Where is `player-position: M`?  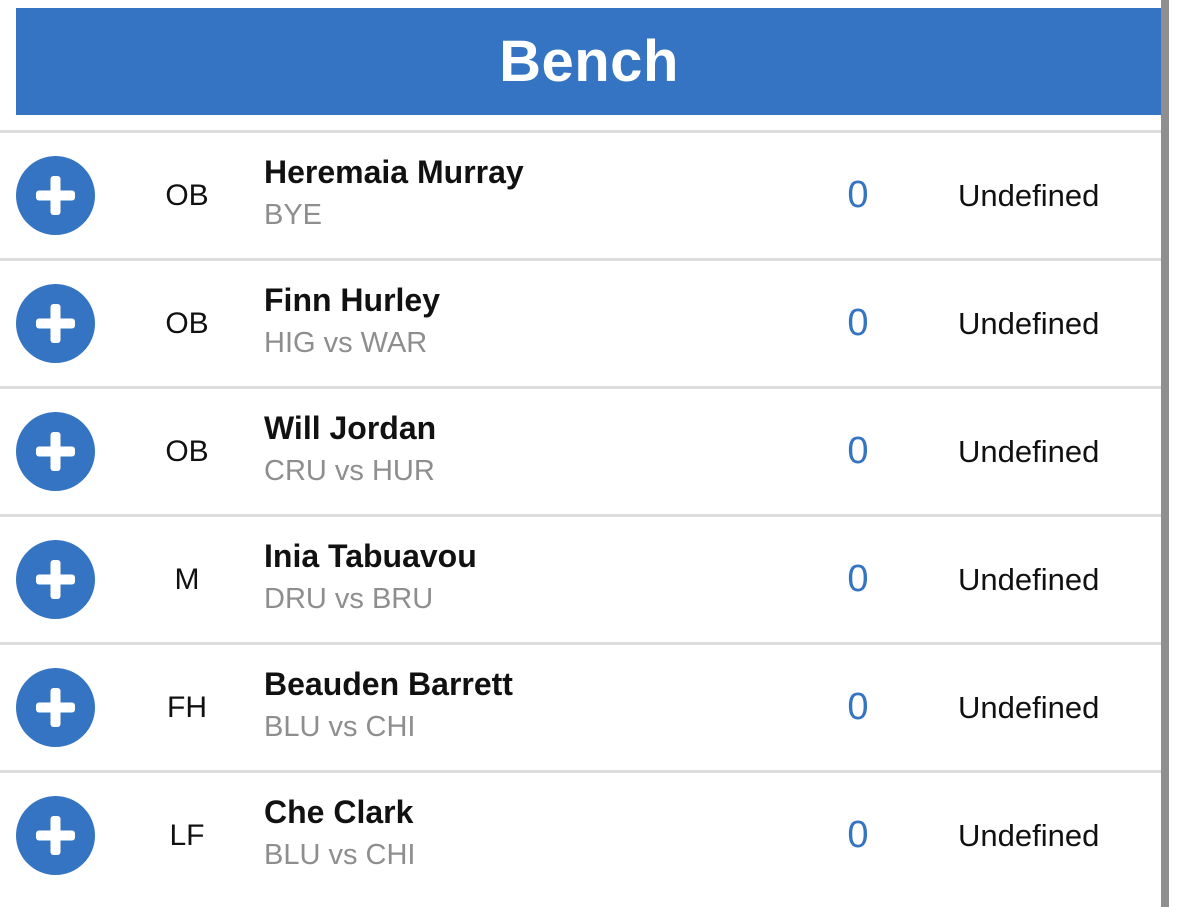 player-position: M is located at coordinates (187, 579).